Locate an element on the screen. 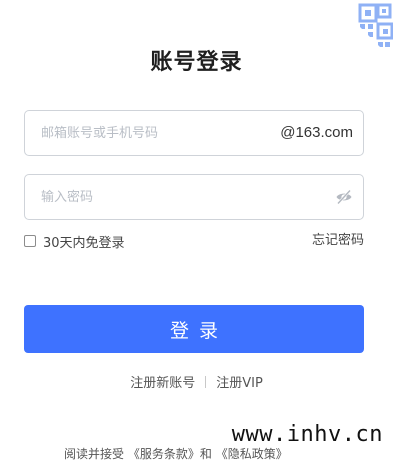 This screenshot has width=393, height=472. password-input is located at coordinates (175, 197).